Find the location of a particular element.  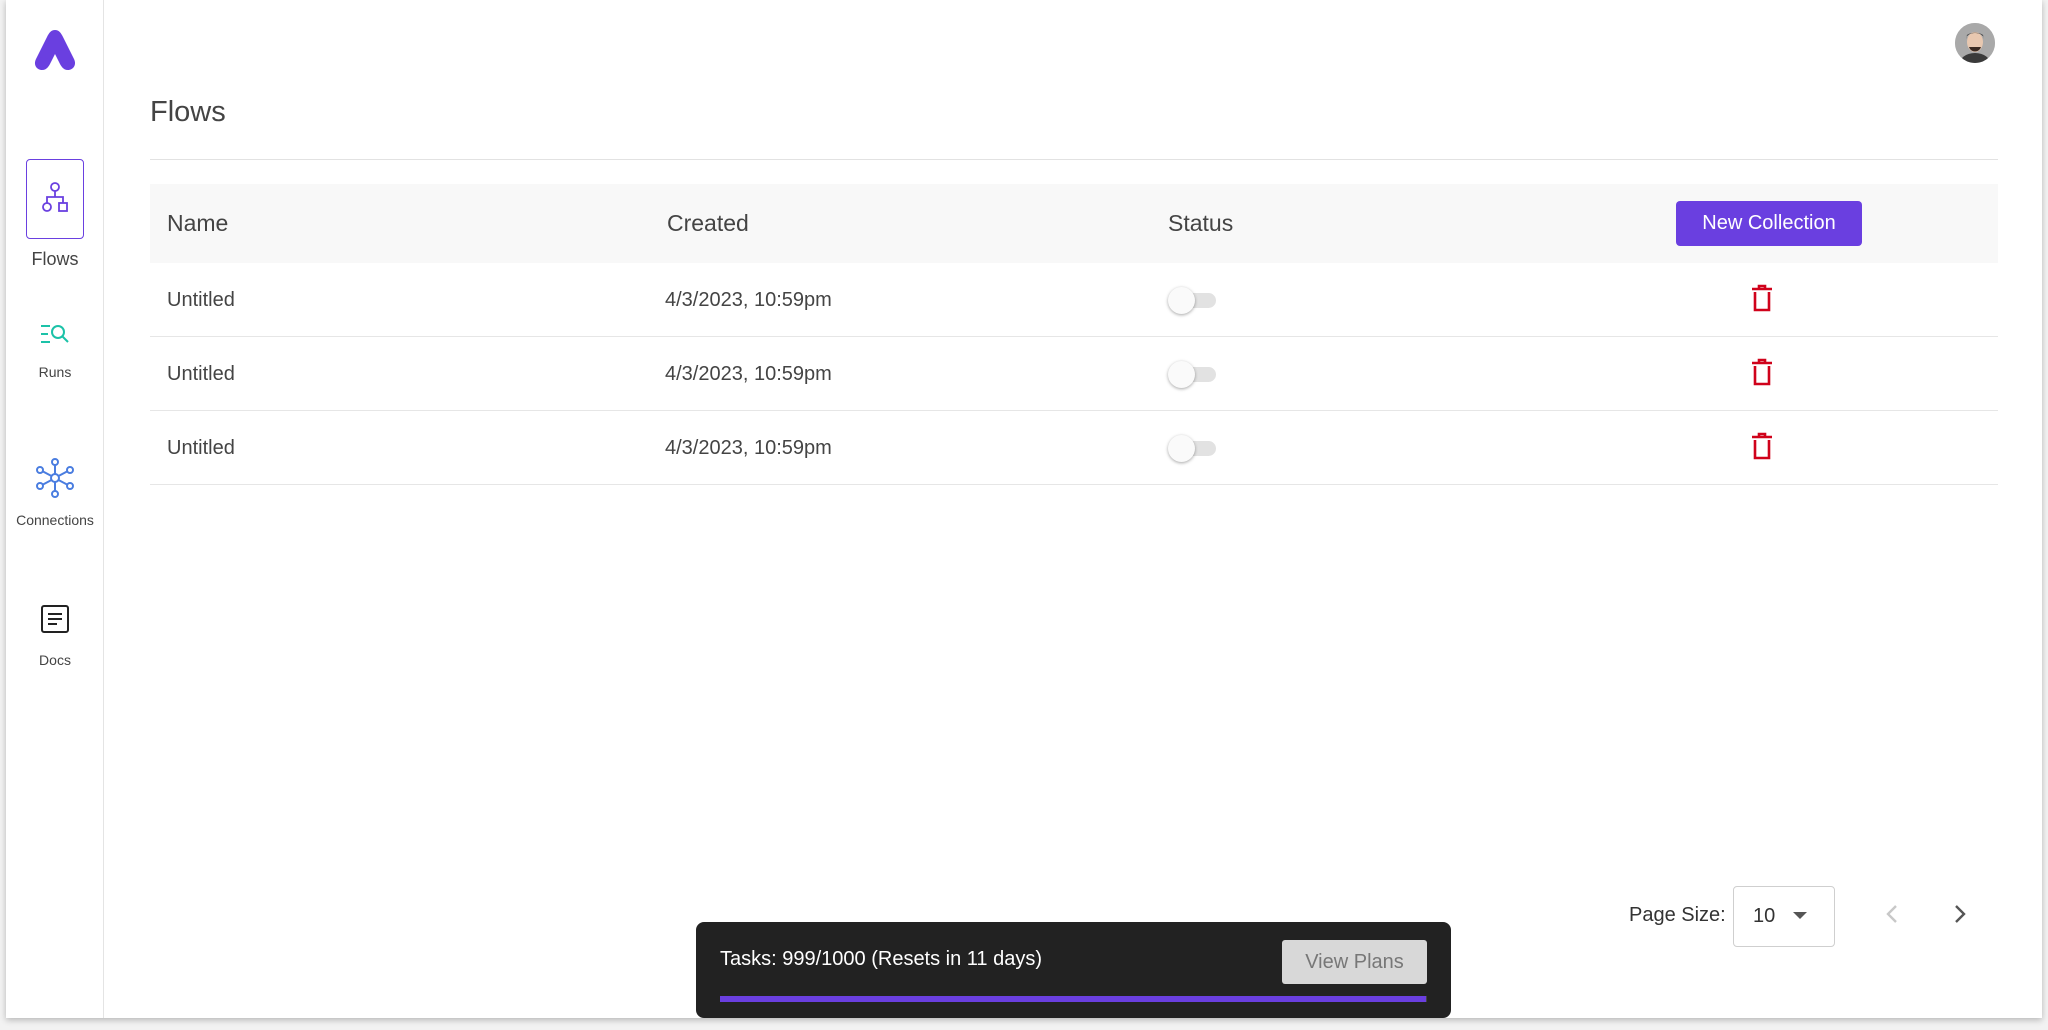

sidebar-item-flows-box is located at coordinates (55, 199).